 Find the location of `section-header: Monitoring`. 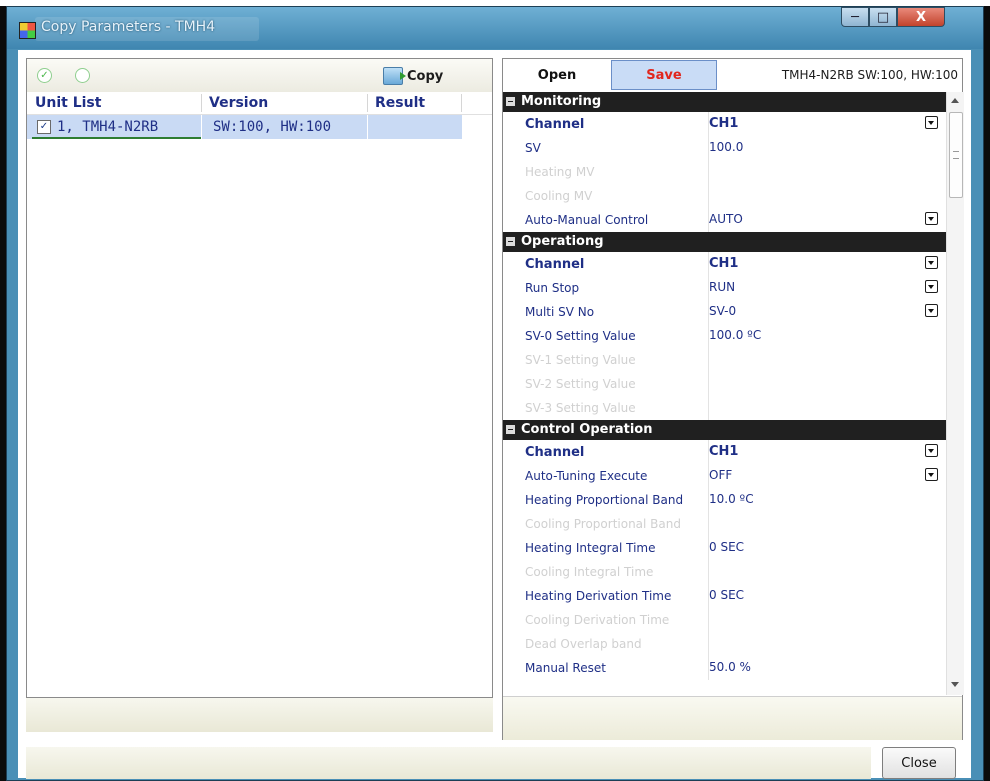

section-header: Monitoring is located at coordinates (724, 102).